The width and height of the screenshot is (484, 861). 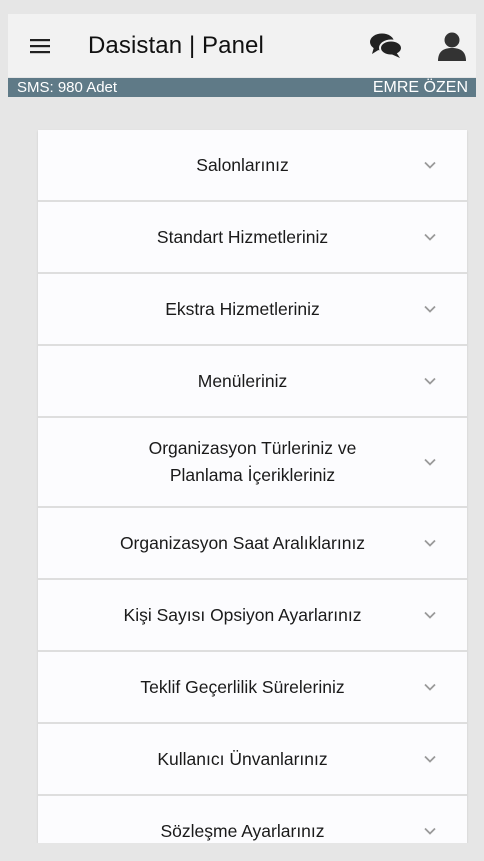 What do you see at coordinates (242, 686) in the screenshot?
I see `accordion-item-label: Teklif Geçerlilik Süreleriniz` at bounding box center [242, 686].